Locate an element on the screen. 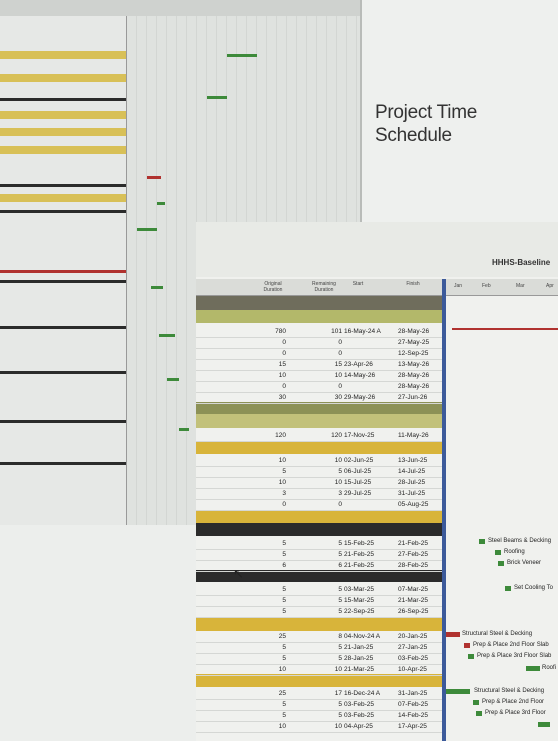  gantt-separator is located at coordinates (444, 510).